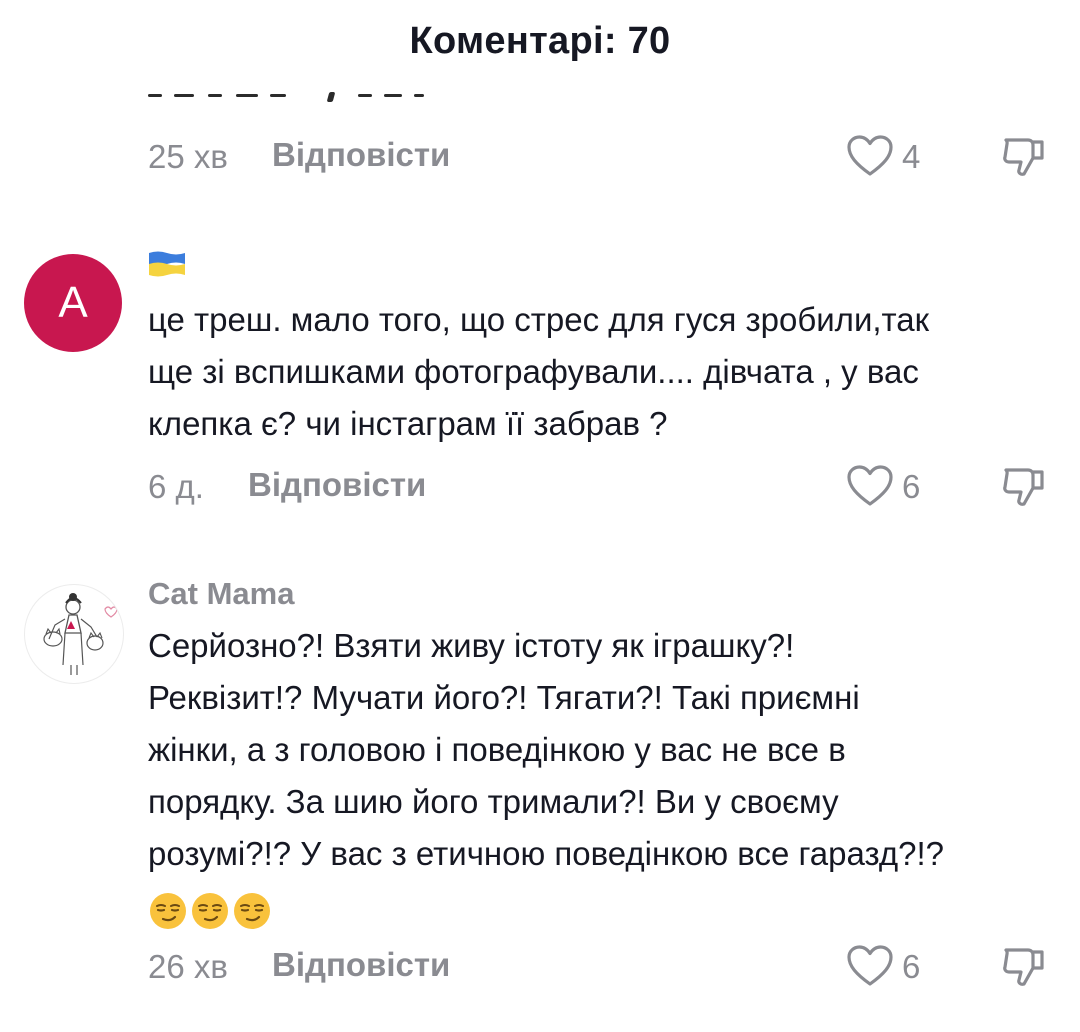 This screenshot has height=1032, width=1080. What do you see at coordinates (221, 594) in the screenshot?
I see `username: Cat Mama` at bounding box center [221, 594].